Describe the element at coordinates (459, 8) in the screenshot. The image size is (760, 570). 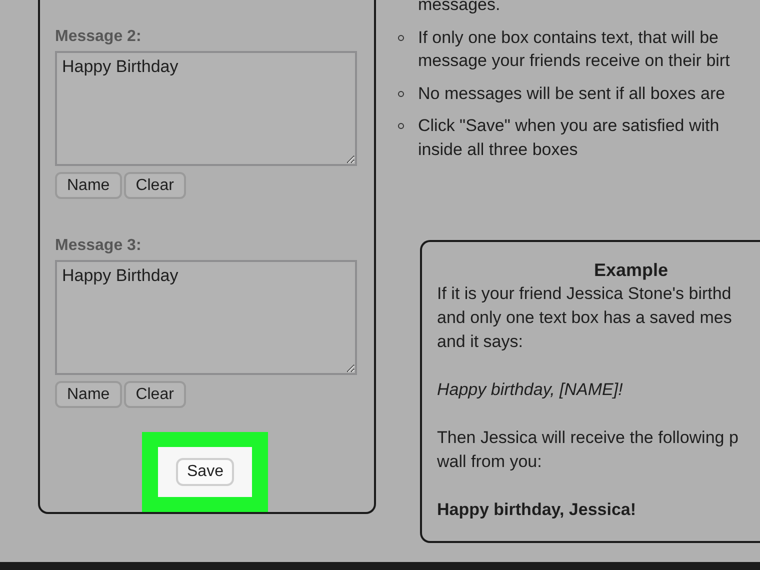
I see `instruction-text: messages.` at that location.